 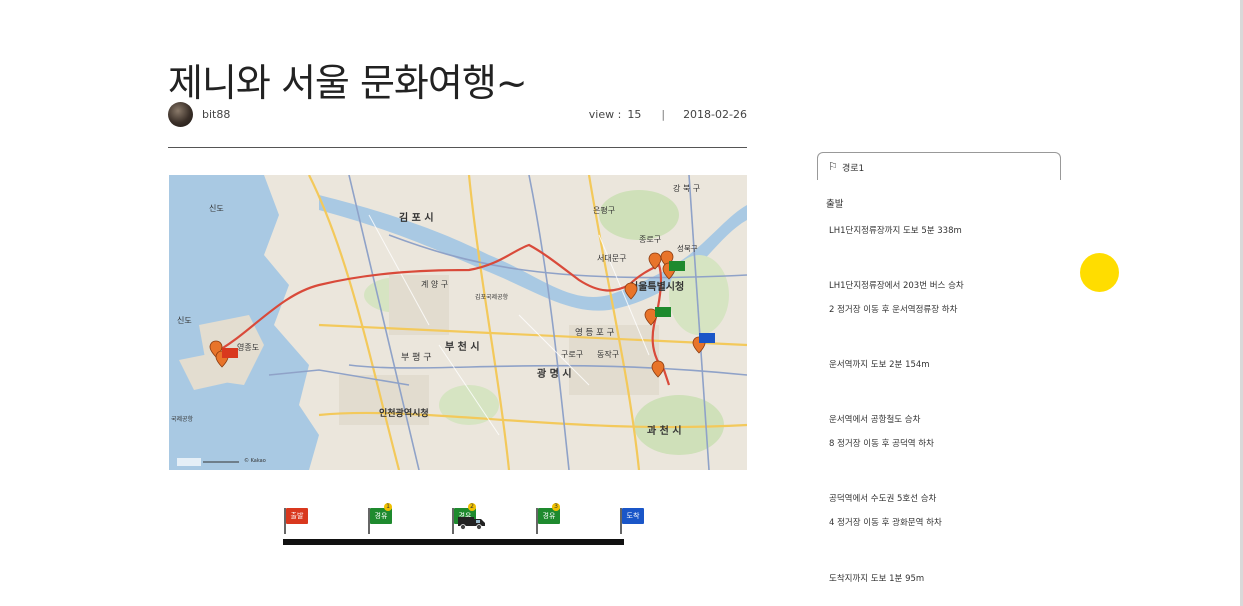 I want to click on timeline-start-flag: 출발, so click(x=293, y=520).